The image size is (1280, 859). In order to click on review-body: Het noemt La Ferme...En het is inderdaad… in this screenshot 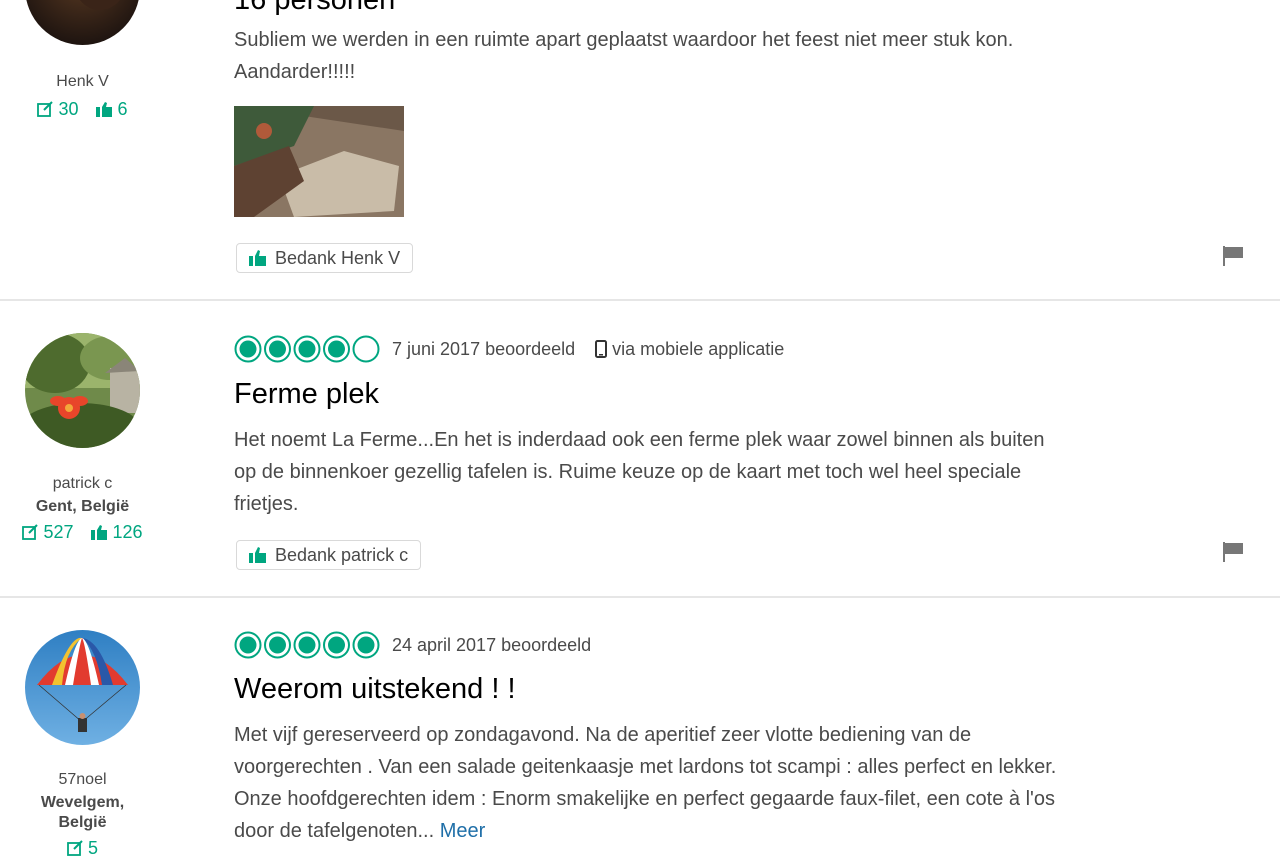, I will do `click(704, 472)`.